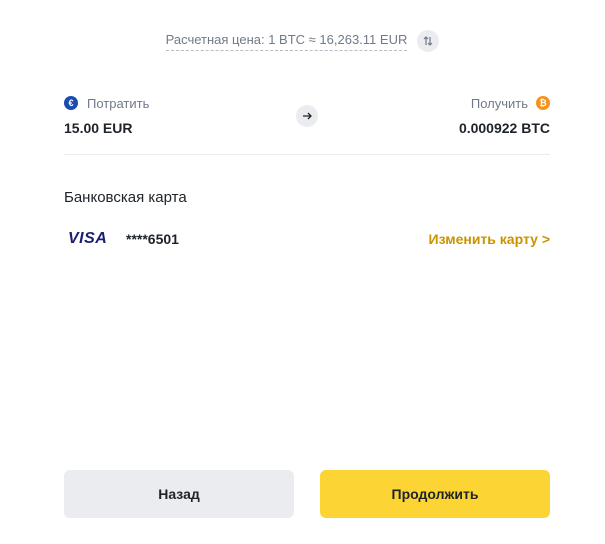  I want to click on receive-label-row: Получить ₿, so click(510, 103).